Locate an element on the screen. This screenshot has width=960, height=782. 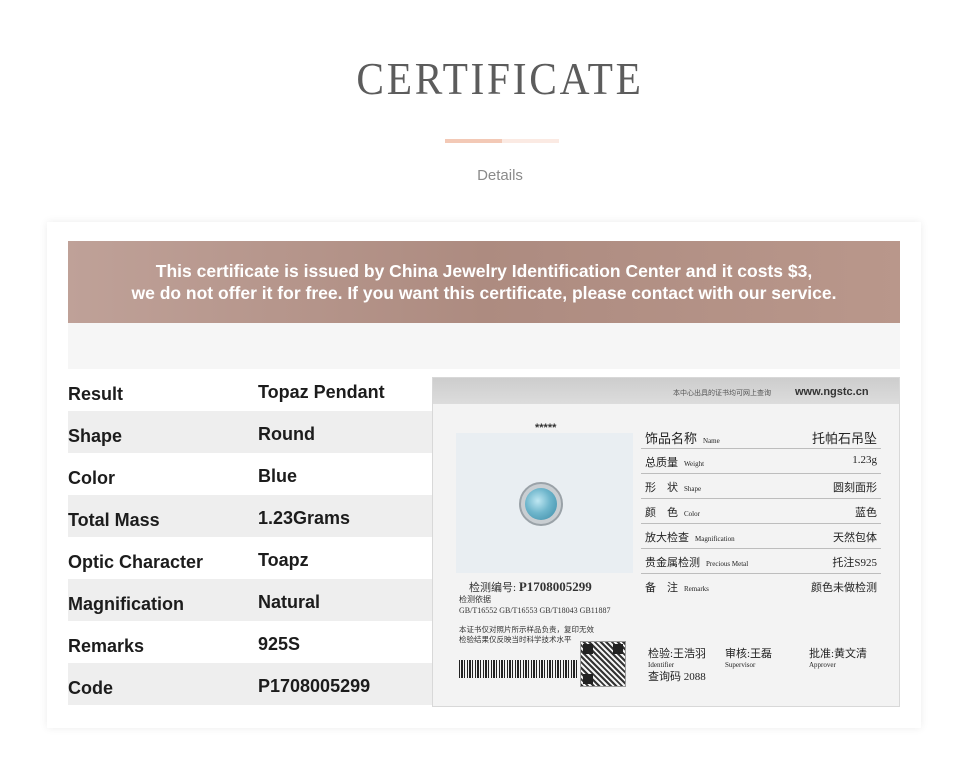
detail-label: Remarks is located at coordinates (106, 646).